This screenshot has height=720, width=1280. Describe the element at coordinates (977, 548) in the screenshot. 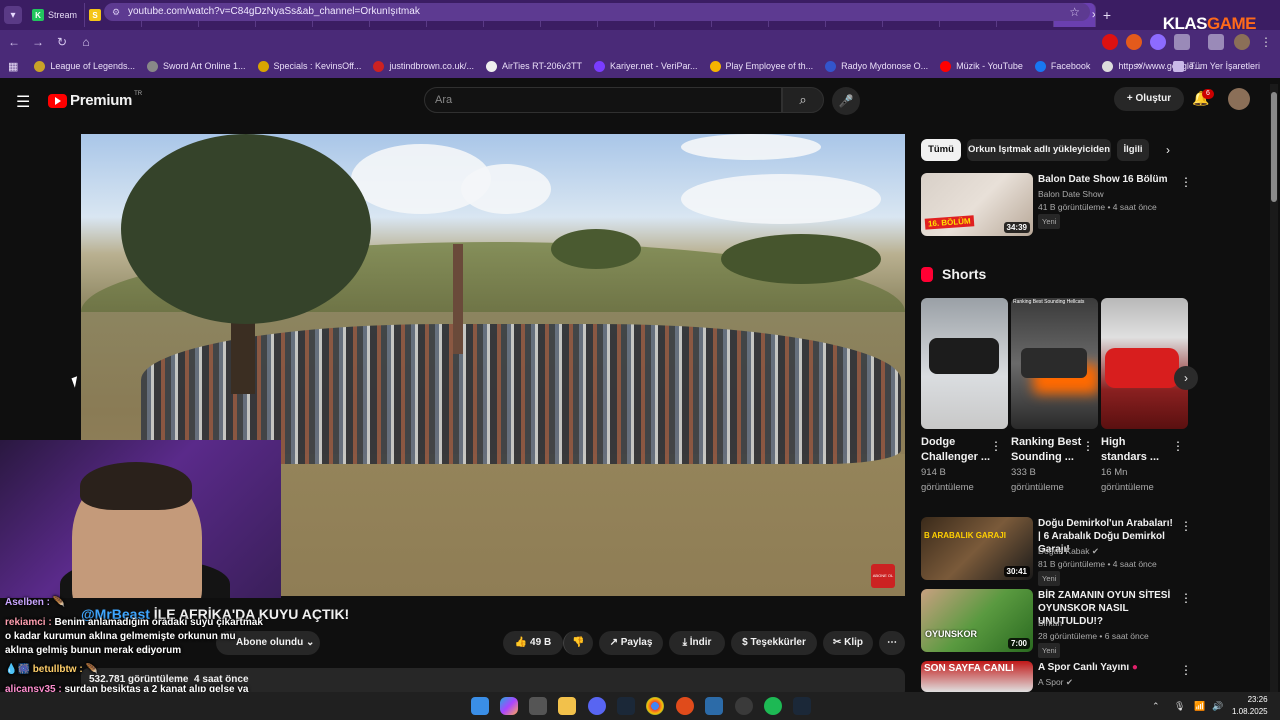

I see `rec-thumbnail: B ARABALIK GARAJI 30:41` at that location.